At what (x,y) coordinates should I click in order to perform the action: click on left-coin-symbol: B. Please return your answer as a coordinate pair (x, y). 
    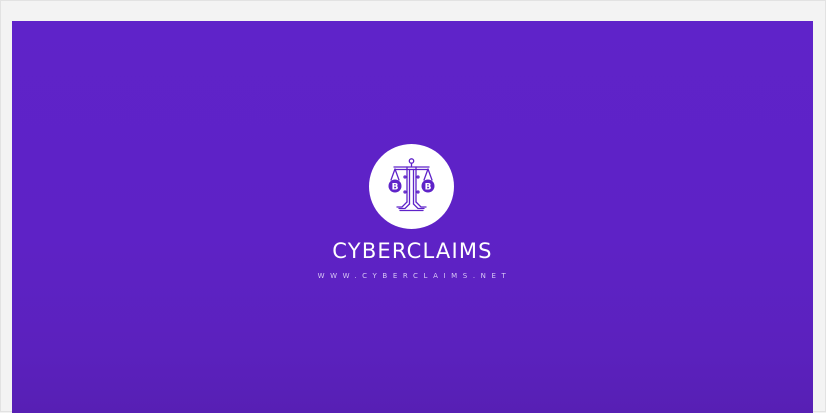
    Looking at the image, I should click on (395, 188).